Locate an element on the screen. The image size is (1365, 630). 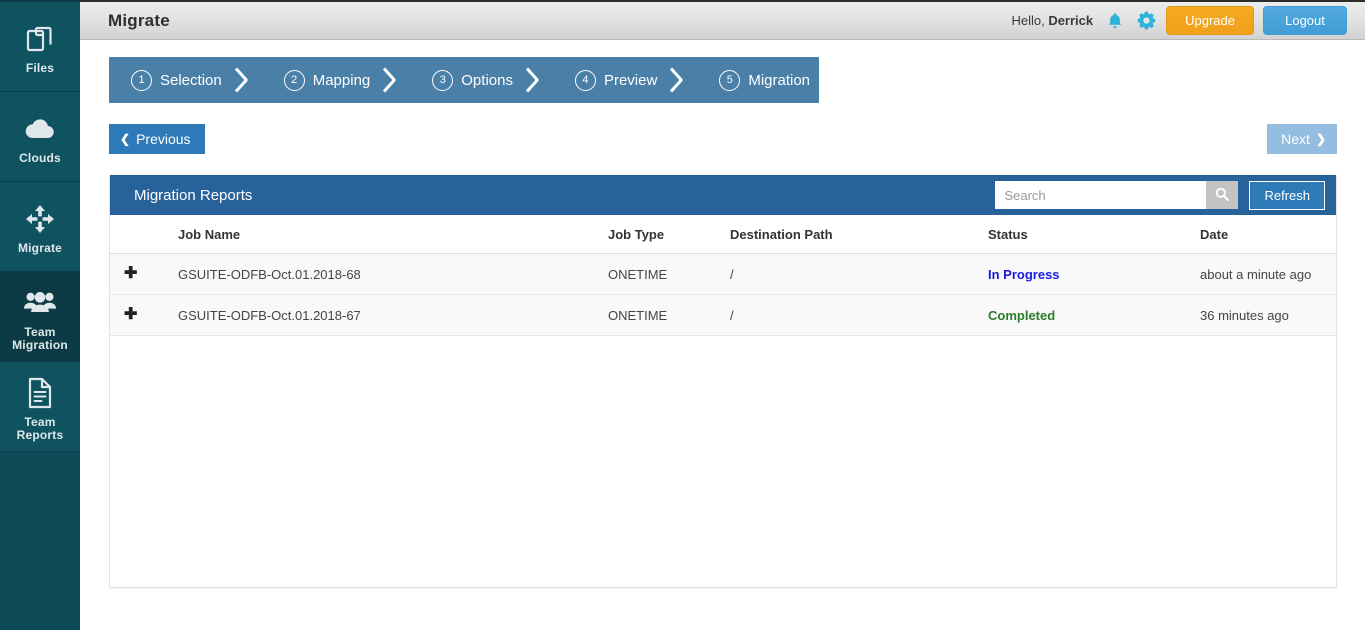
sidebar-item-migrate: Migrate is located at coordinates (40, 227).